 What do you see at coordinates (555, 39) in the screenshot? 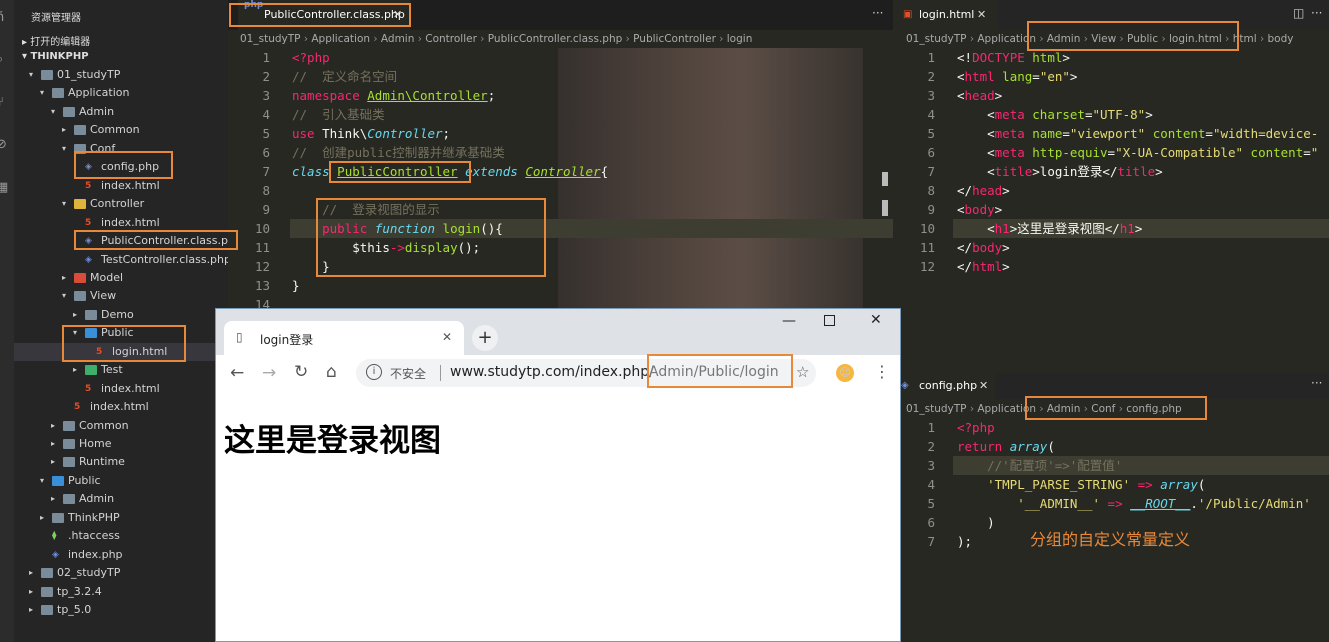
I see `breadcrumb-item: PublicController.class.php` at bounding box center [555, 39].